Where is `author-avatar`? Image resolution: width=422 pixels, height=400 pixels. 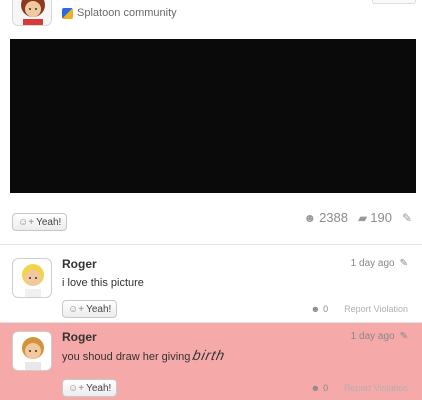 author-avatar is located at coordinates (32, 13).